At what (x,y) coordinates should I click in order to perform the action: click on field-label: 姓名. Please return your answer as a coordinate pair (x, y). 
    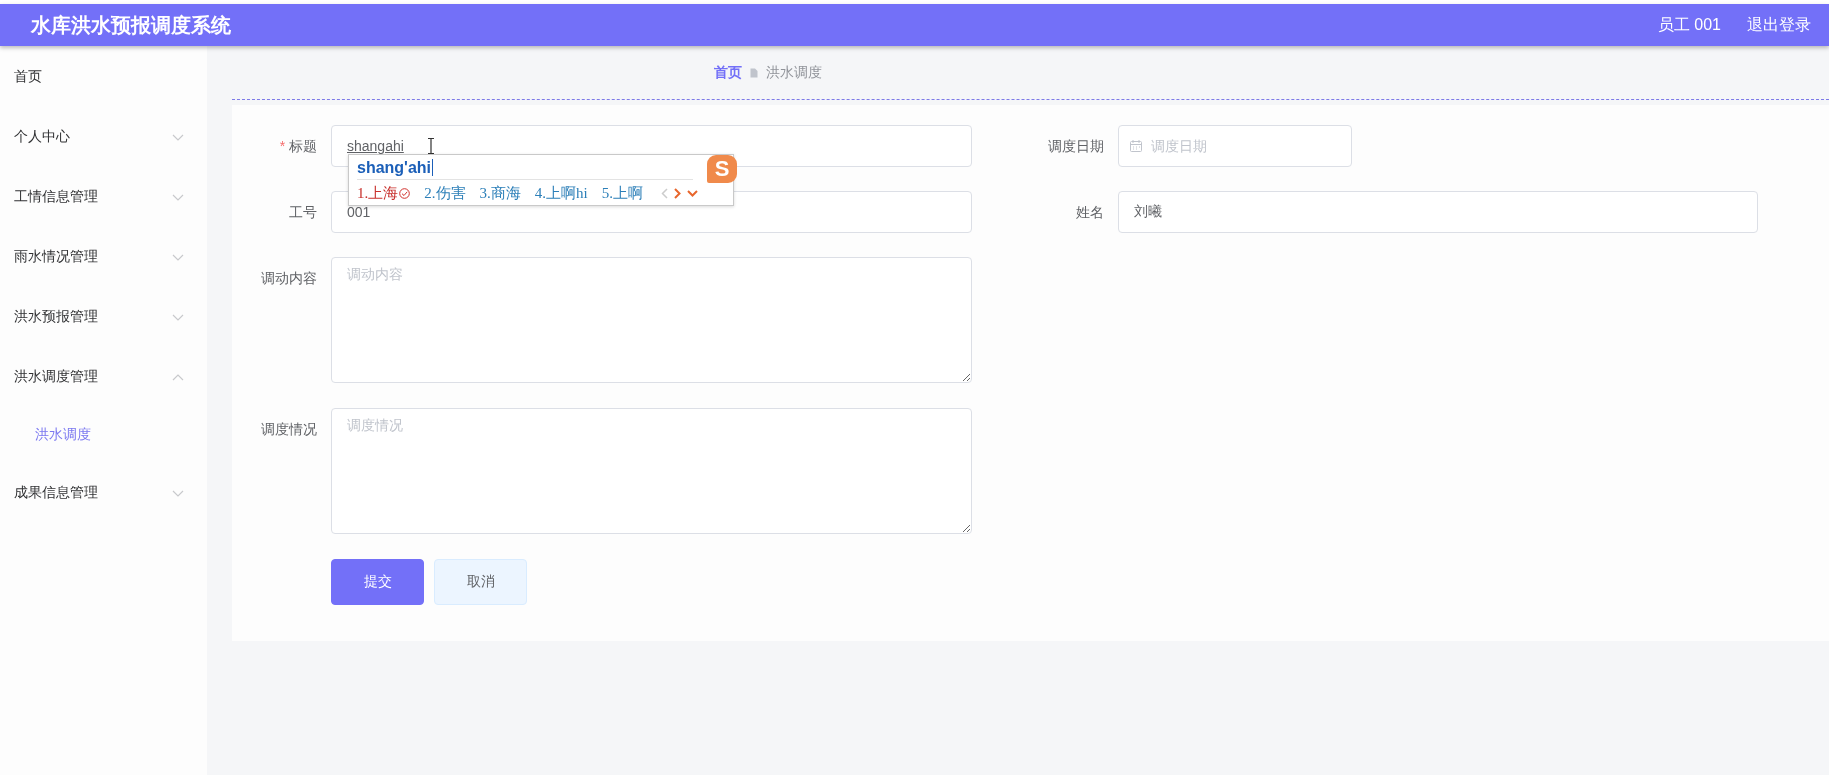
    Looking at the image, I should click on (1090, 212).